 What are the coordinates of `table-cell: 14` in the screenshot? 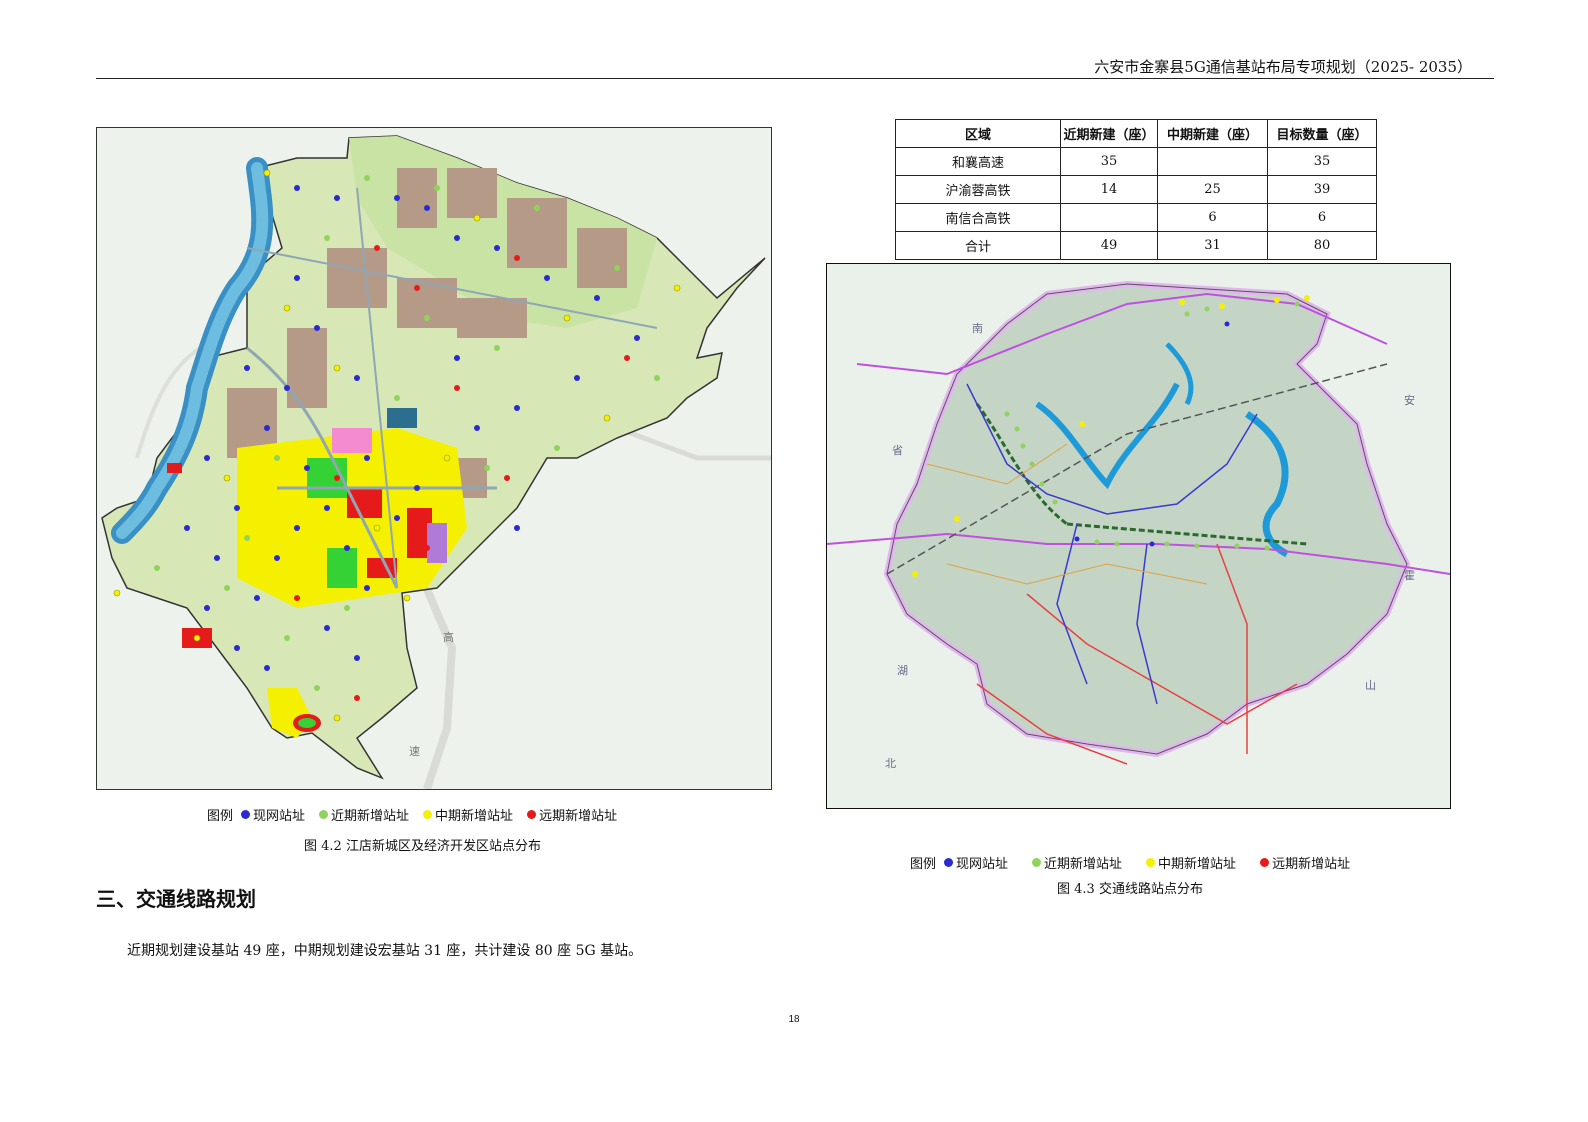 It's located at (1109, 189).